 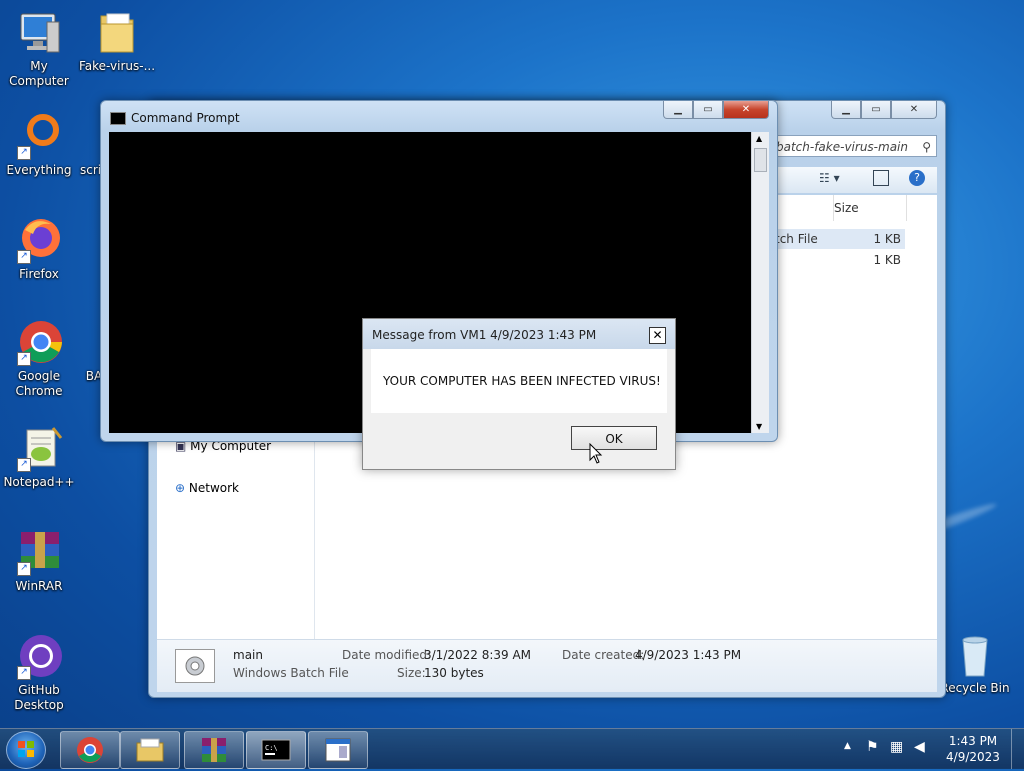 I want to click on chrome-icon, so click(x=90, y=750).